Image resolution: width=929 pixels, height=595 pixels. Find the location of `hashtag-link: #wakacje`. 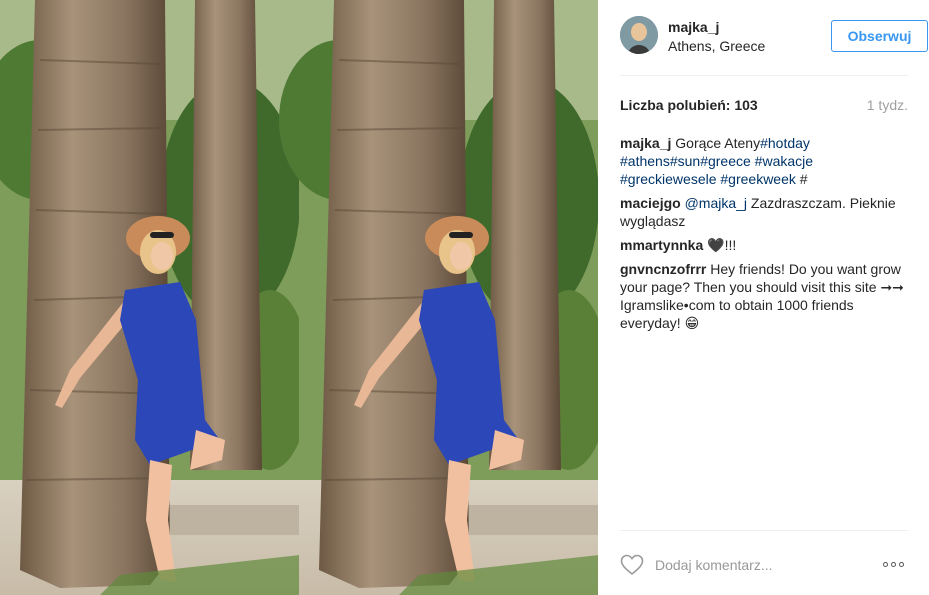

hashtag-link: #wakacje is located at coordinates (784, 161).